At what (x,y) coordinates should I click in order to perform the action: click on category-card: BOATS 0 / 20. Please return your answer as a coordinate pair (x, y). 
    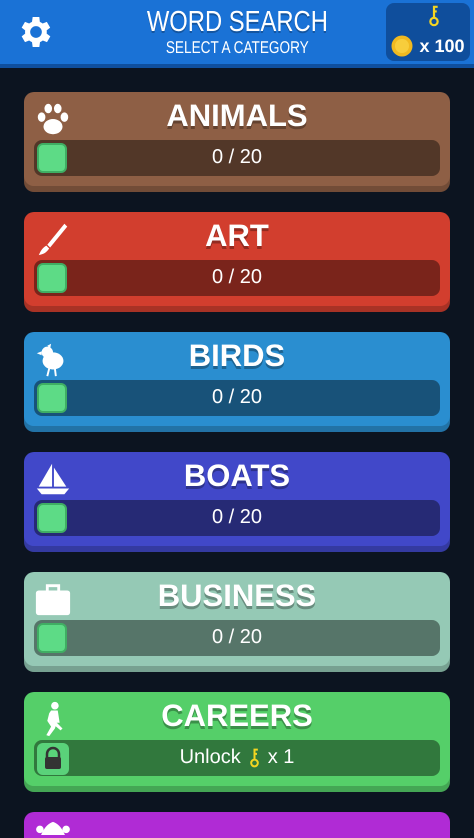
    Looking at the image, I should click on (237, 499).